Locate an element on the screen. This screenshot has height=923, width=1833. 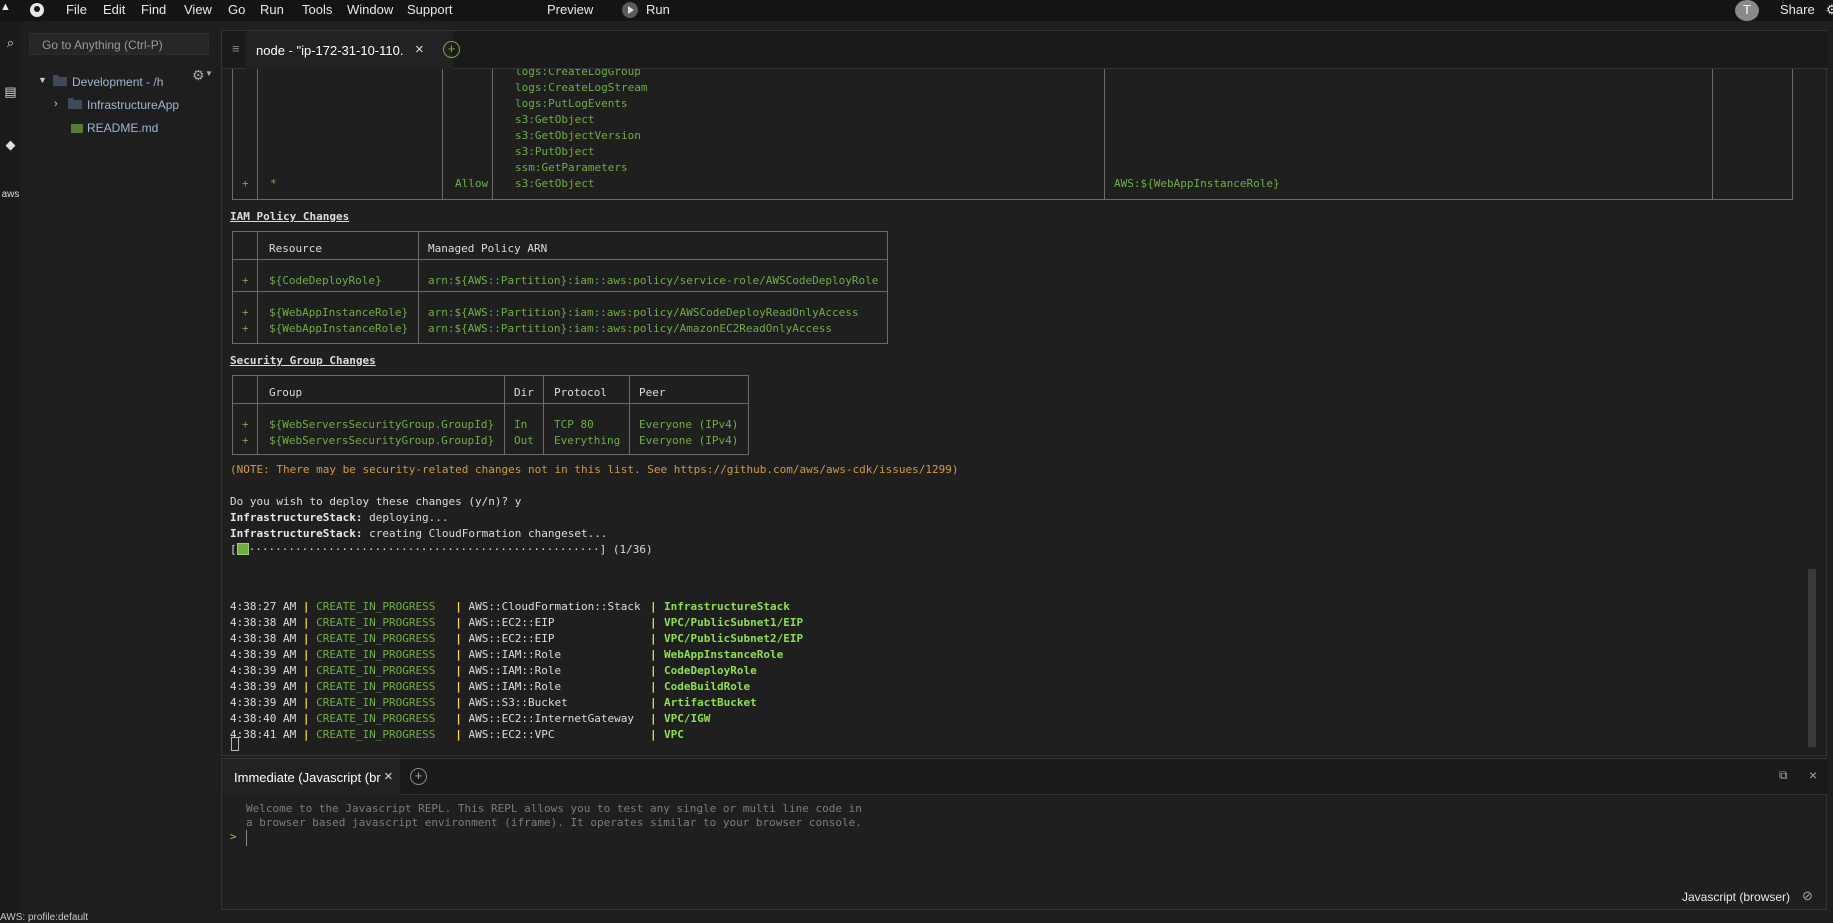
close-panel-icon: × is located at coordinates (1813, 775).